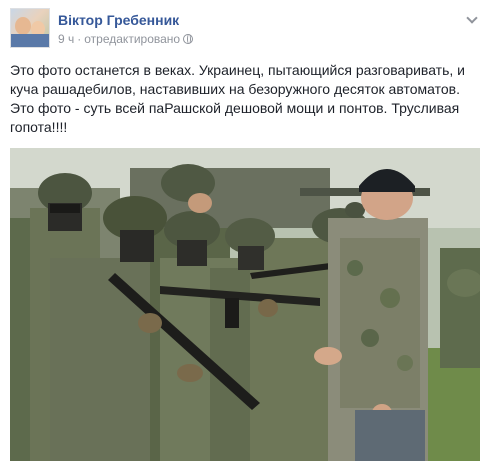  Describe the element at coordinates (472, 20) in the screenshot. I see `chevron-down-icon` at that location.